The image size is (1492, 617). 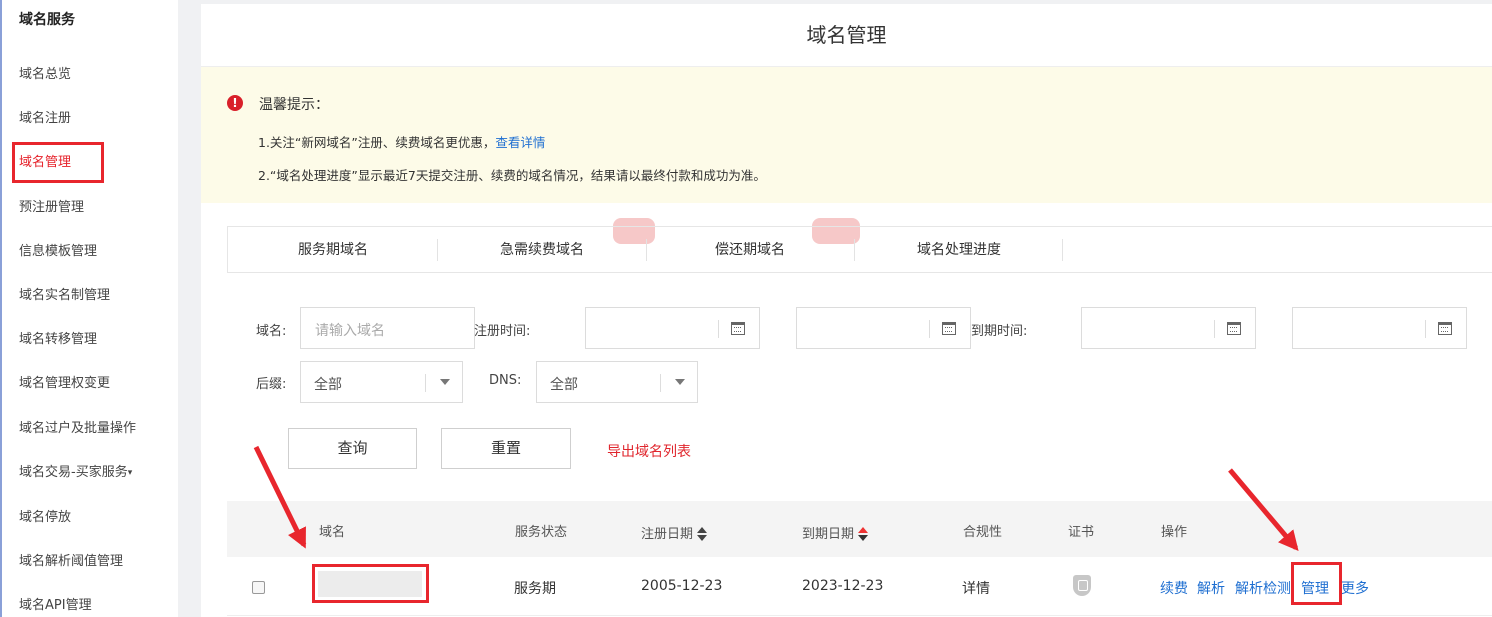 I want to click on annotation-arrows, so click(x=776, y=498).